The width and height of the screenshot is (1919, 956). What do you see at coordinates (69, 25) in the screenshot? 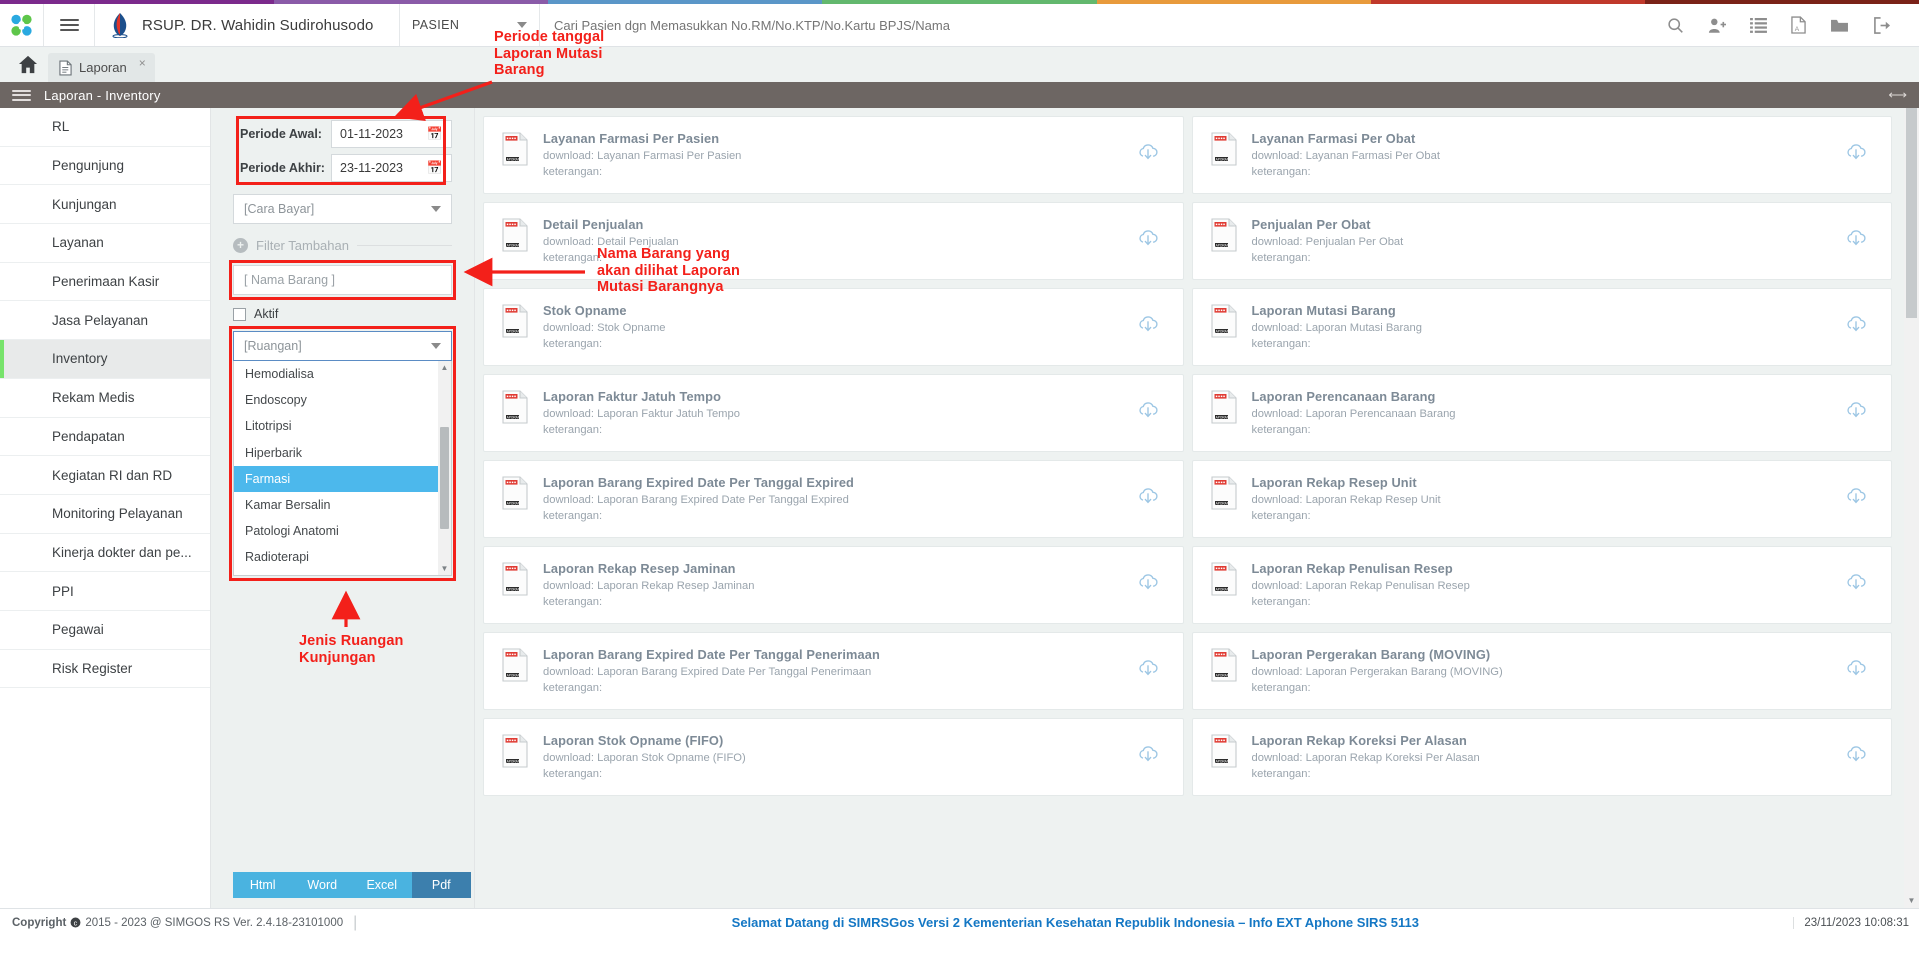
I see `menu-toggle-button` at bounding box center [69, 25].